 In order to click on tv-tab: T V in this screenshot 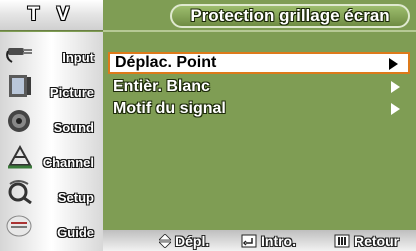, I will do `click(51, 15)`.